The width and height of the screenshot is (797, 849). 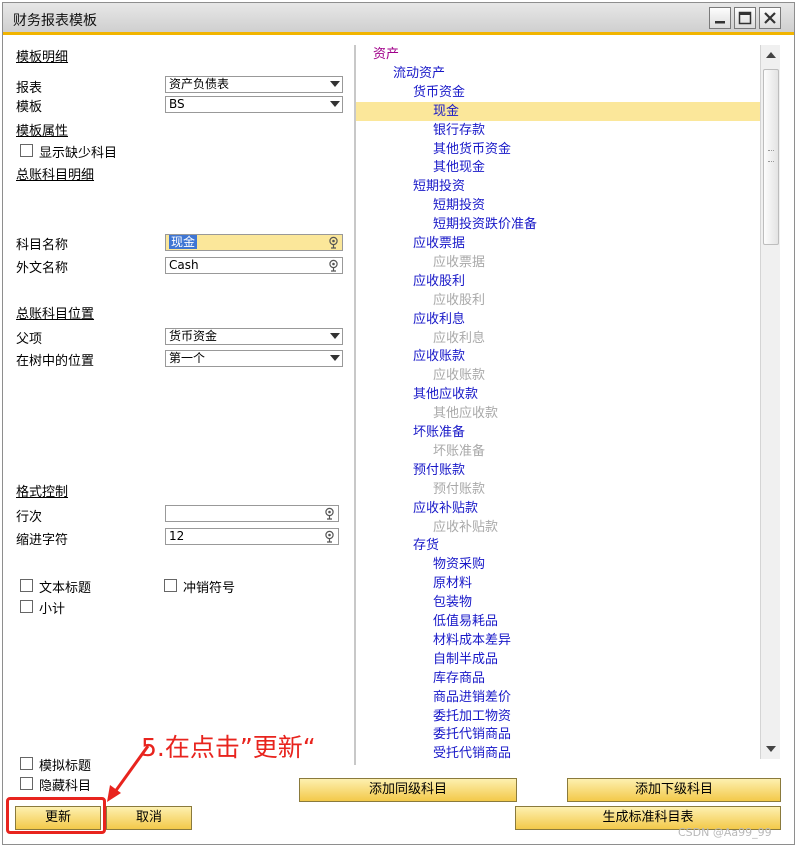 What do you see at coordinates (452, 602) in the screenshot?
I see `tree-node: 包装物` at bounding box center [452, 602].